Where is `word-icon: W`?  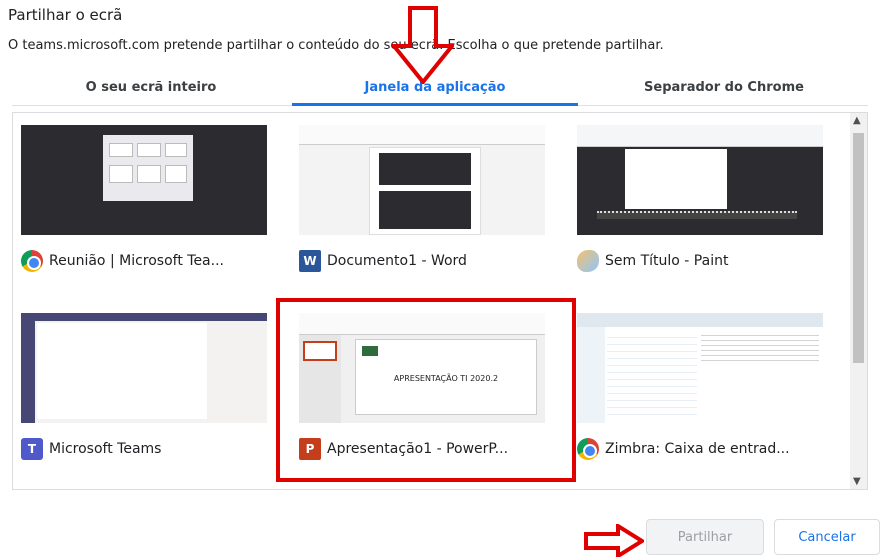 word-icon: W is located at coordinates (310, 261).